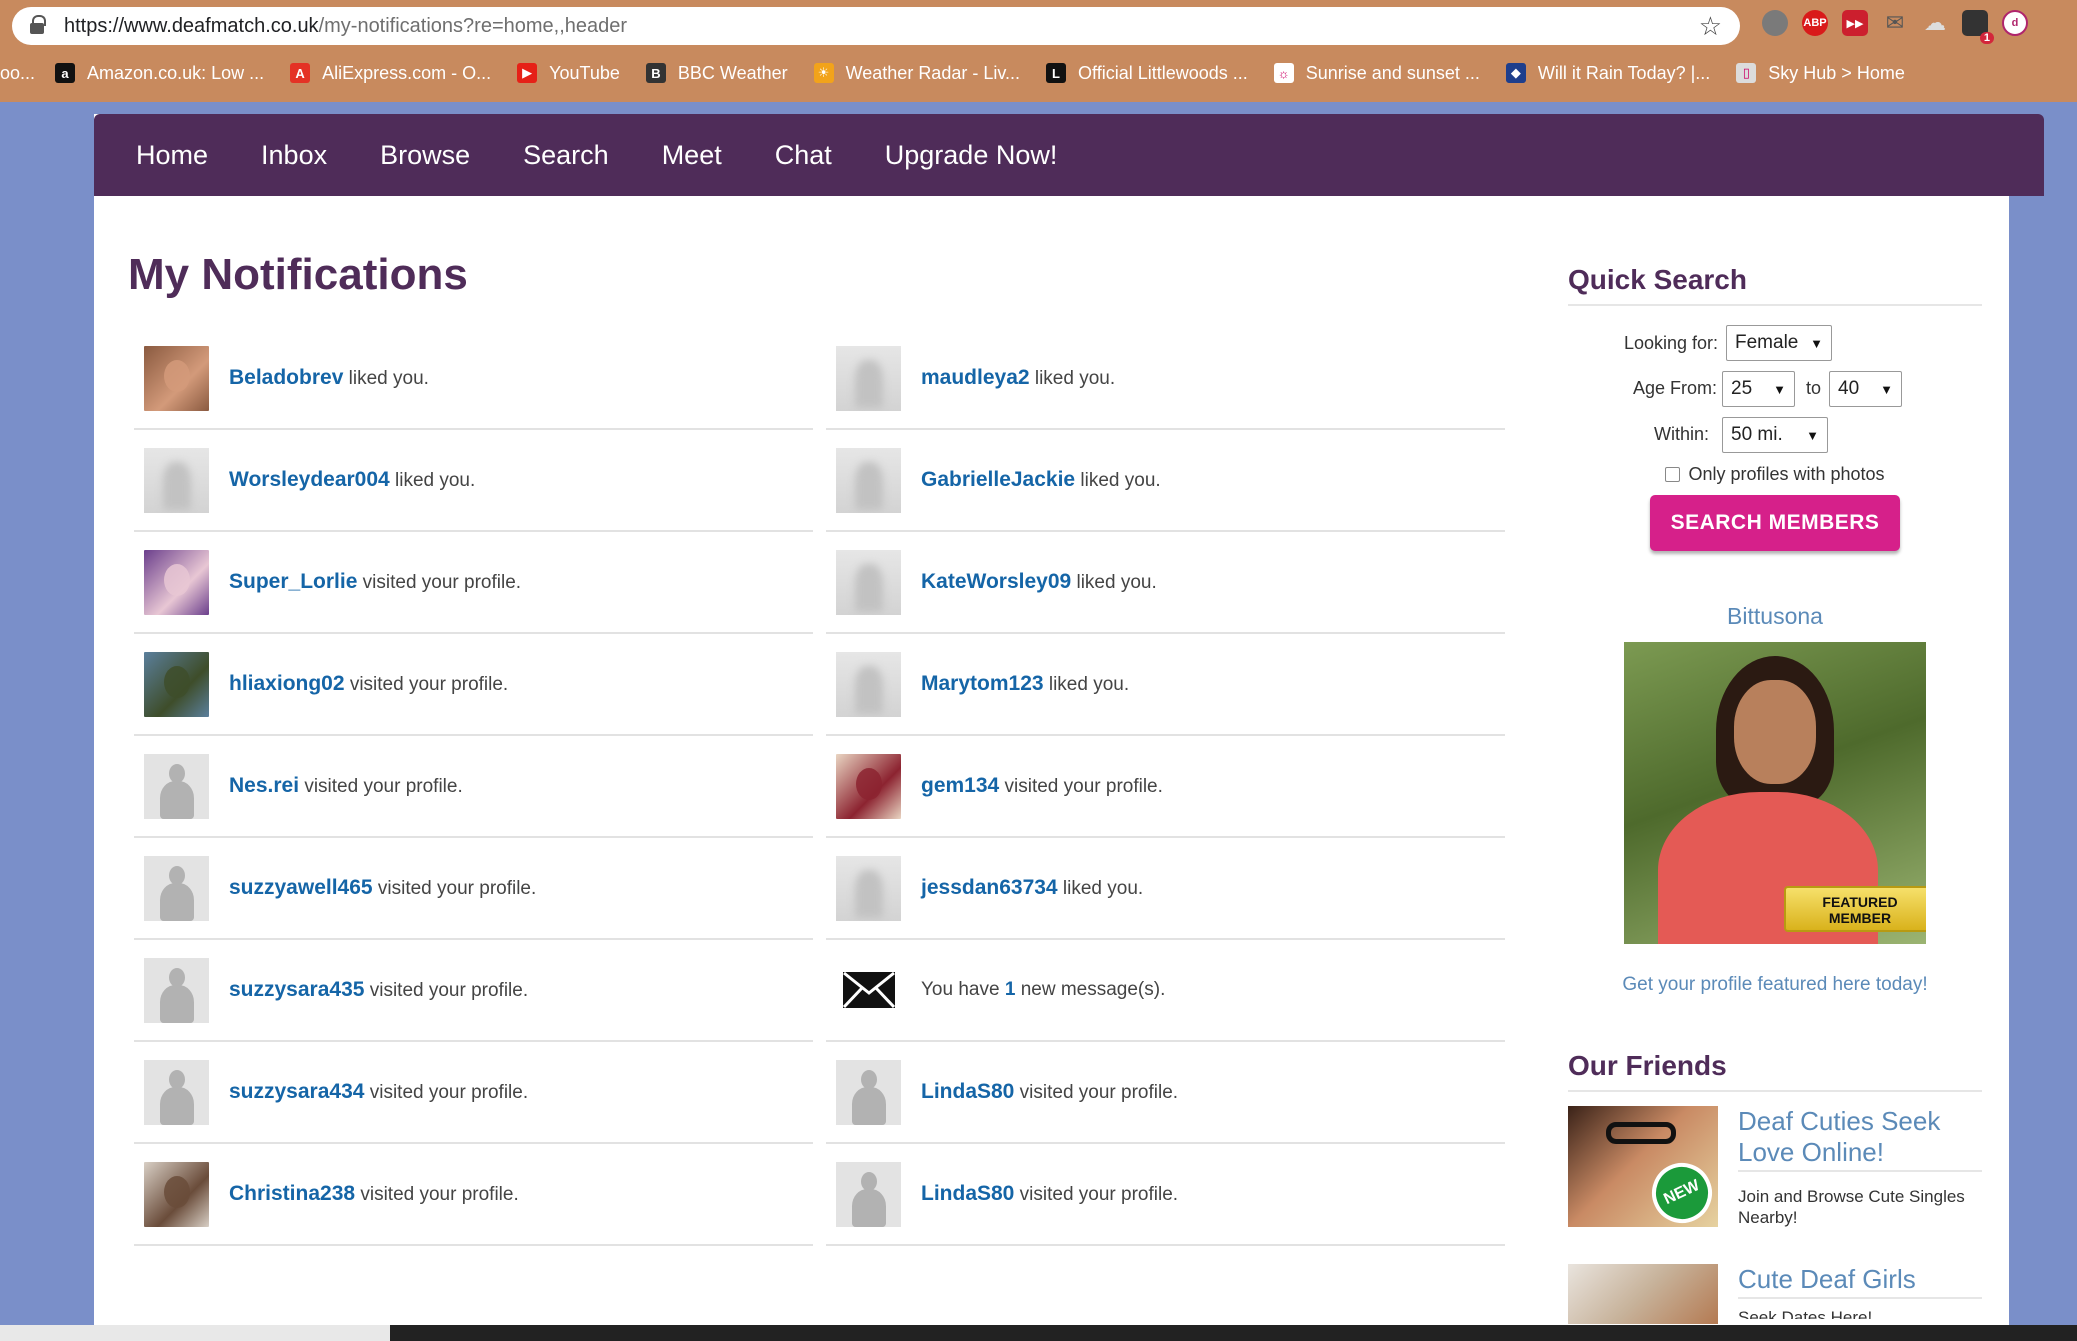  Describe the element at coordinates (1165, 685) in the screenshot. I see `notification-row: Marytom123 liked you.` at that location.